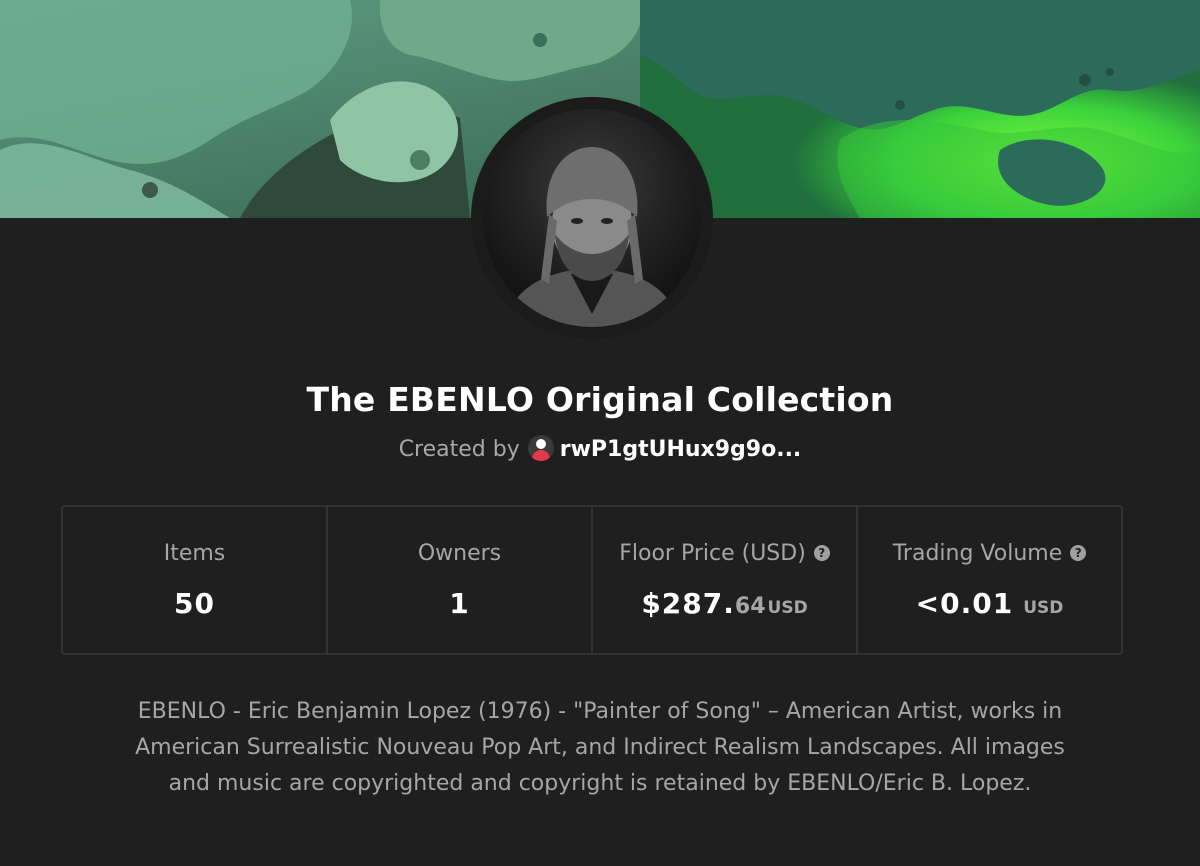 The width and height of the screenshot is (1200, 866). I want to click on stat-value-trading-volume: <0.01 USD, so click(989, 603).